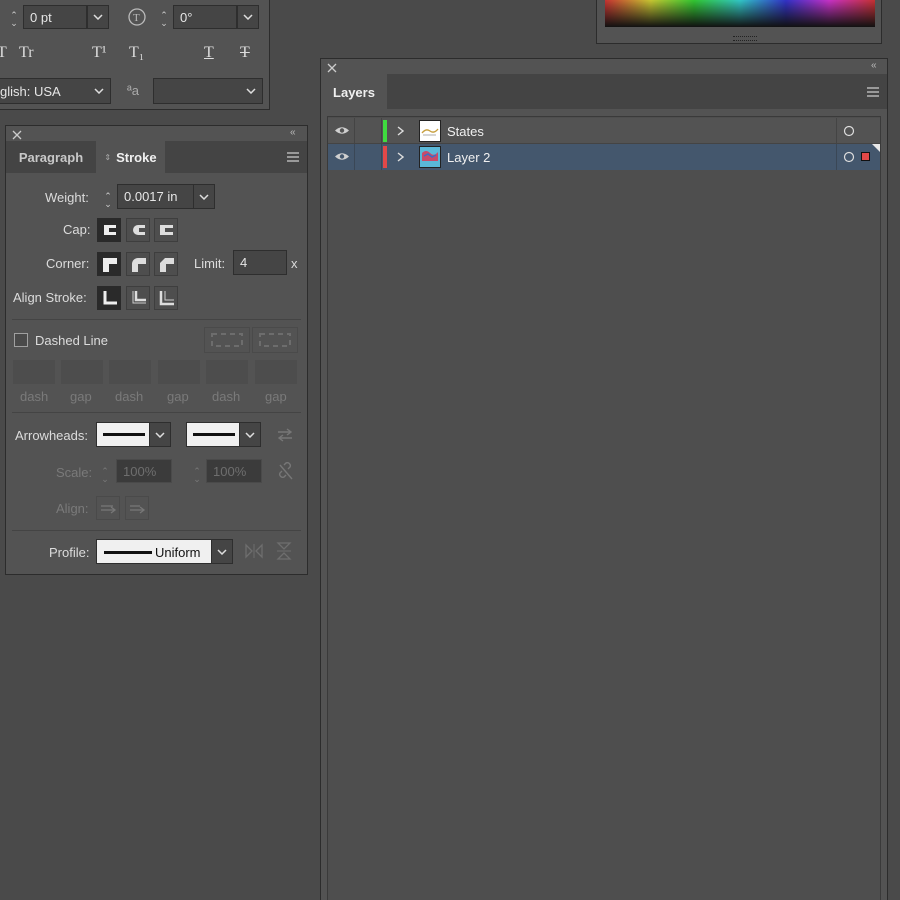  I want to click on tab-stroke: ⇕ Stroke, so click(130, 157).